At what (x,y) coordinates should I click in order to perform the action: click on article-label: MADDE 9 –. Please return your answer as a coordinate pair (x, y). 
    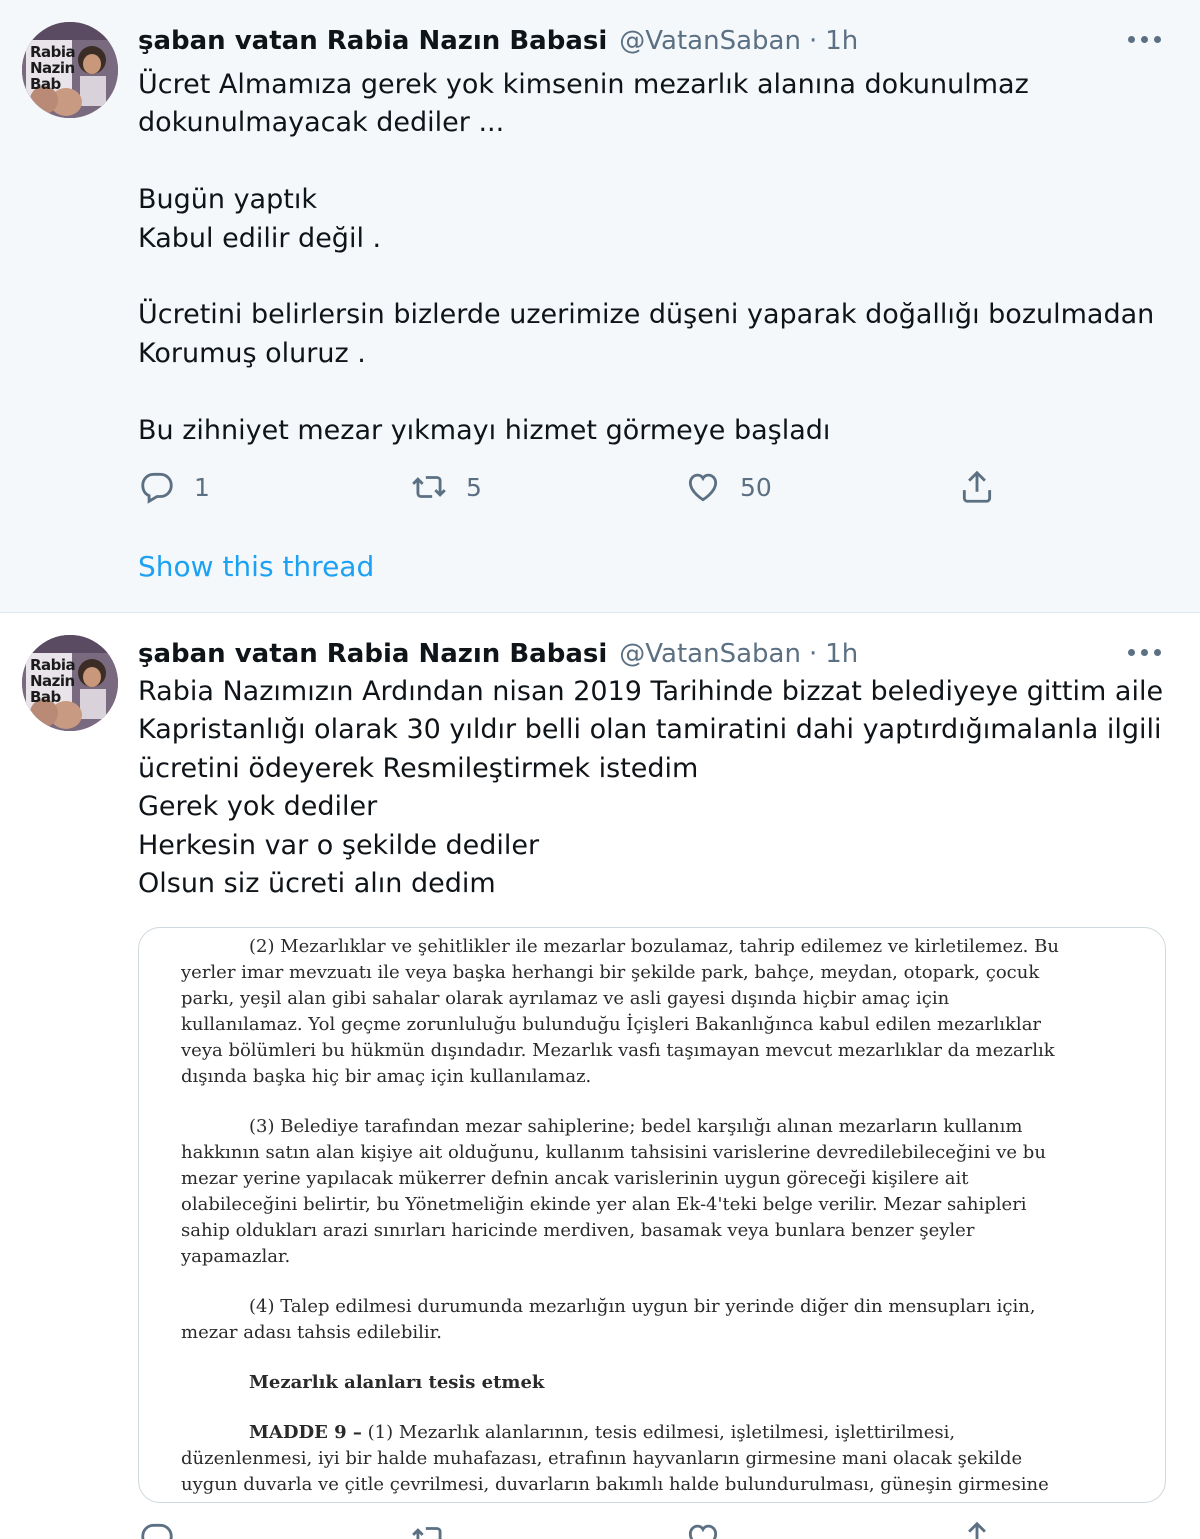
    Looking at the image, I should click on (305, 1432).